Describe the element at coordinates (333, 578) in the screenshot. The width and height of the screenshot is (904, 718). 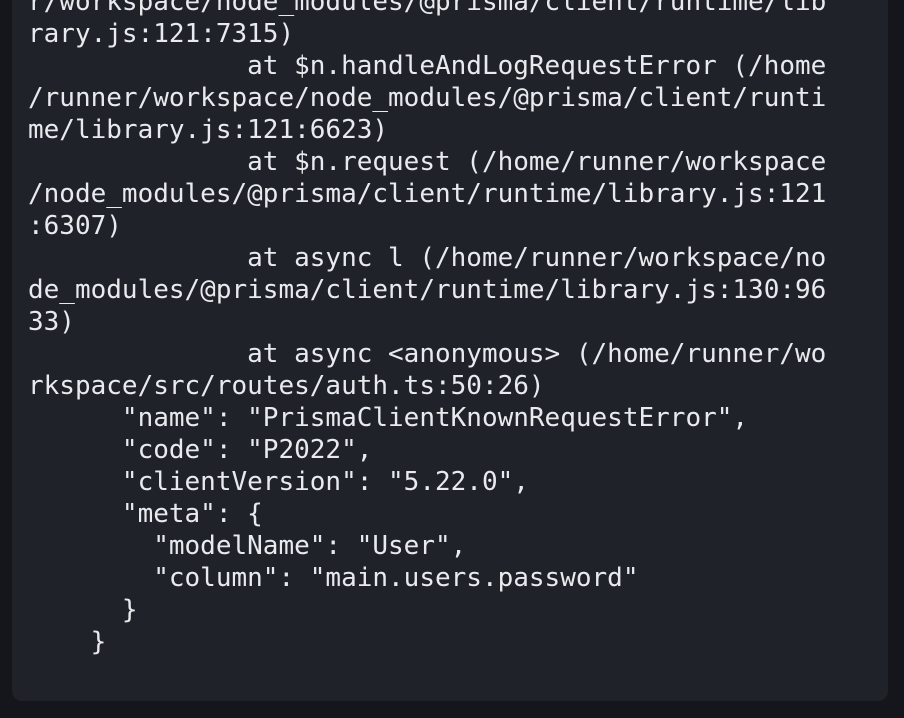
I see `log-line: "column": "main.users.password"` at that location.